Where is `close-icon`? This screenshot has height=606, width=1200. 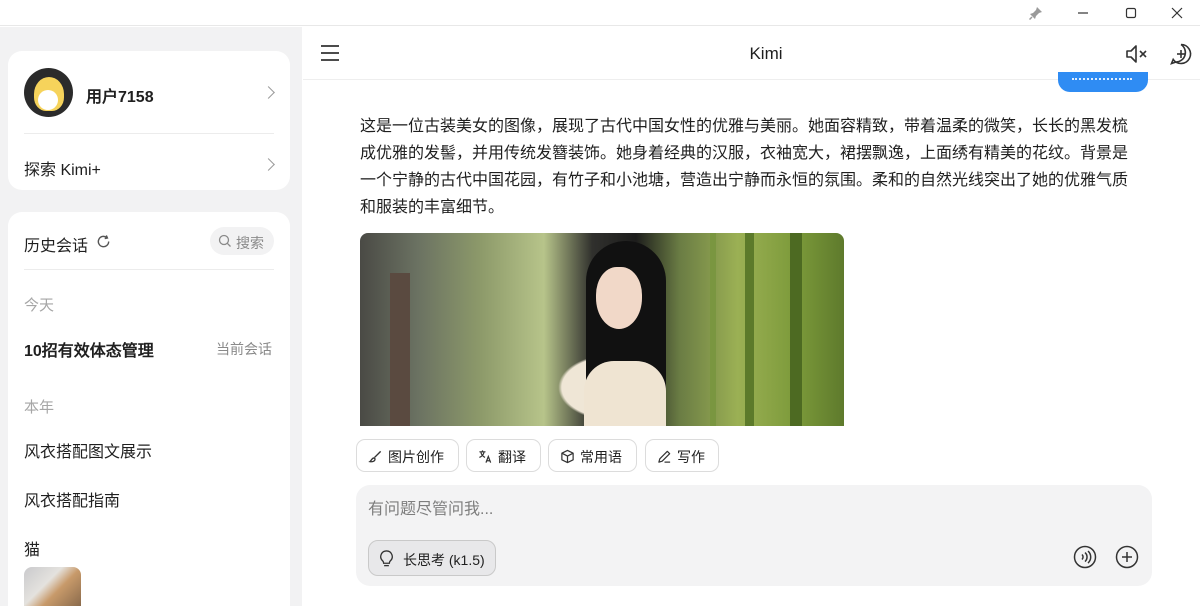
close-icon is located at coordinates (1177, 13).